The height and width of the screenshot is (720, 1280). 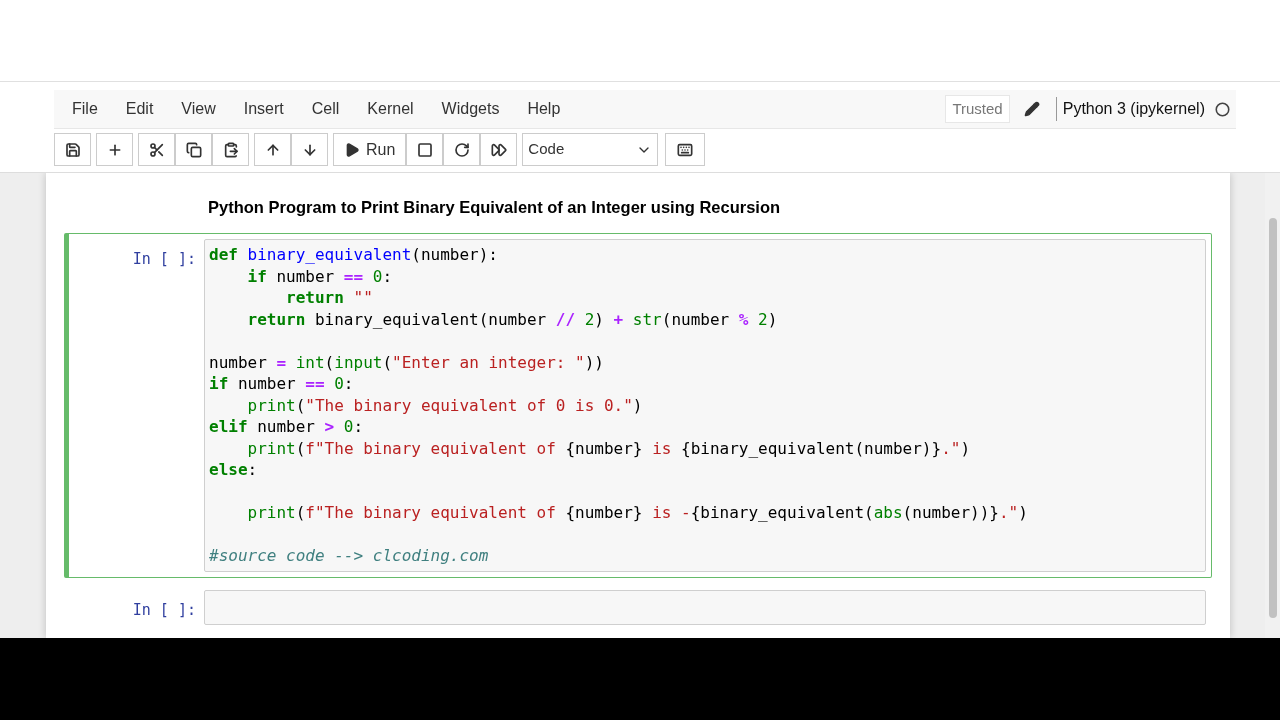 What do you see at coordinates (608, 448) in the screenshot?
I see `code-line: print(f"The binary equivalent of {number} is {binary_equivalent(number)}.")` at bounding box center [608, 448].